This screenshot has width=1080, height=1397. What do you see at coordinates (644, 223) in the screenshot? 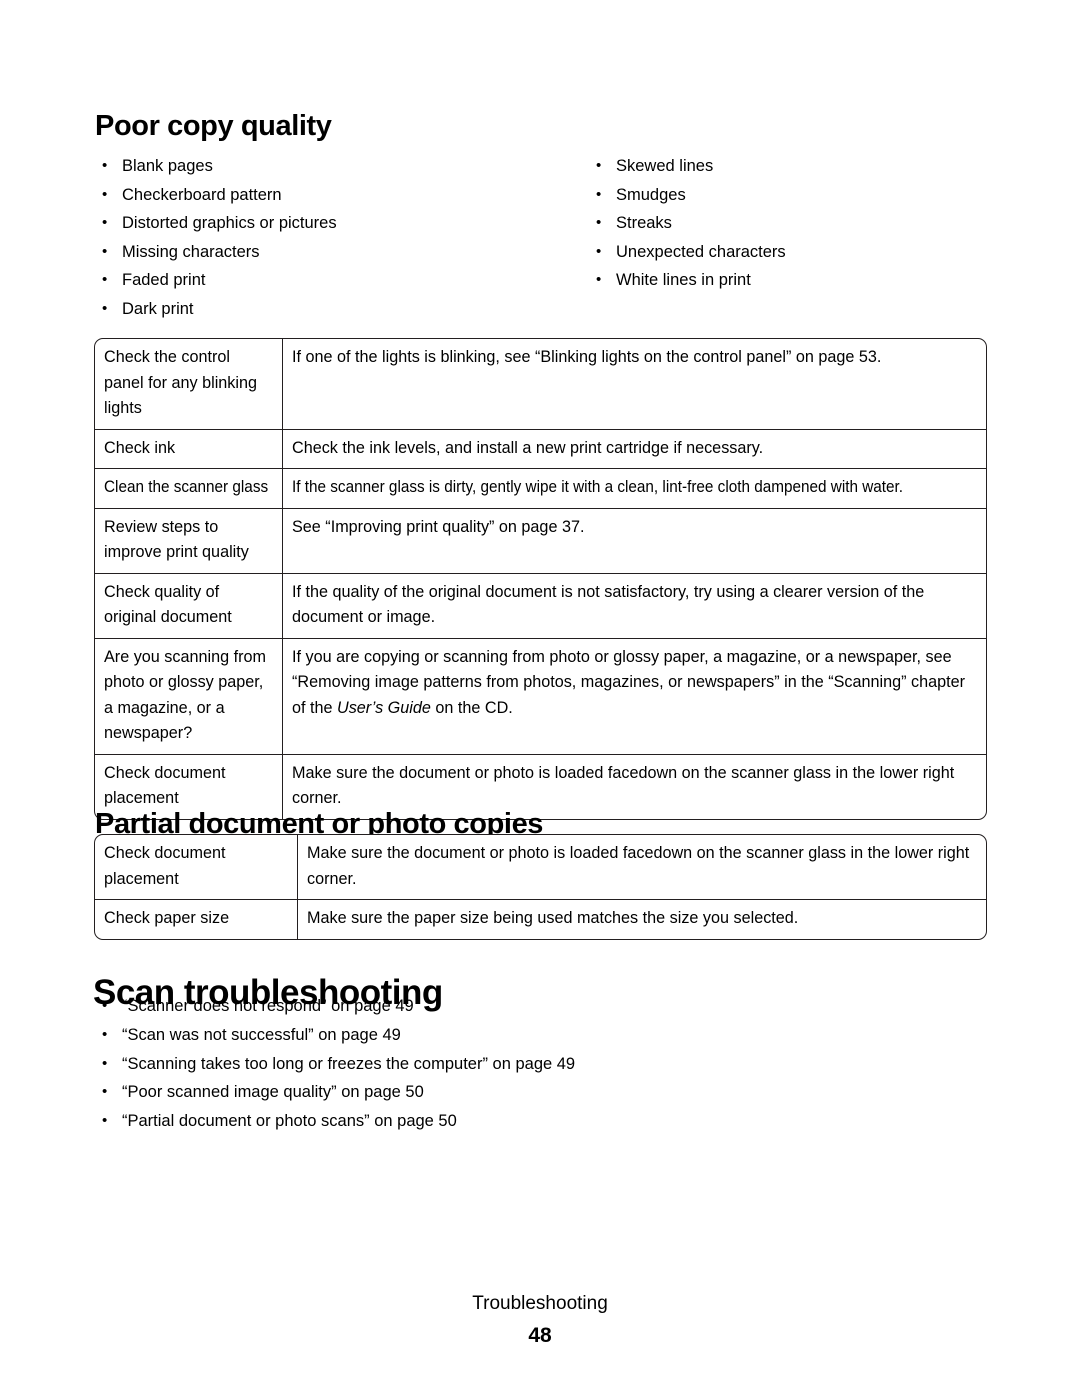
I see `symptom-item-label: Streaks` at bounding box center [644, 223].